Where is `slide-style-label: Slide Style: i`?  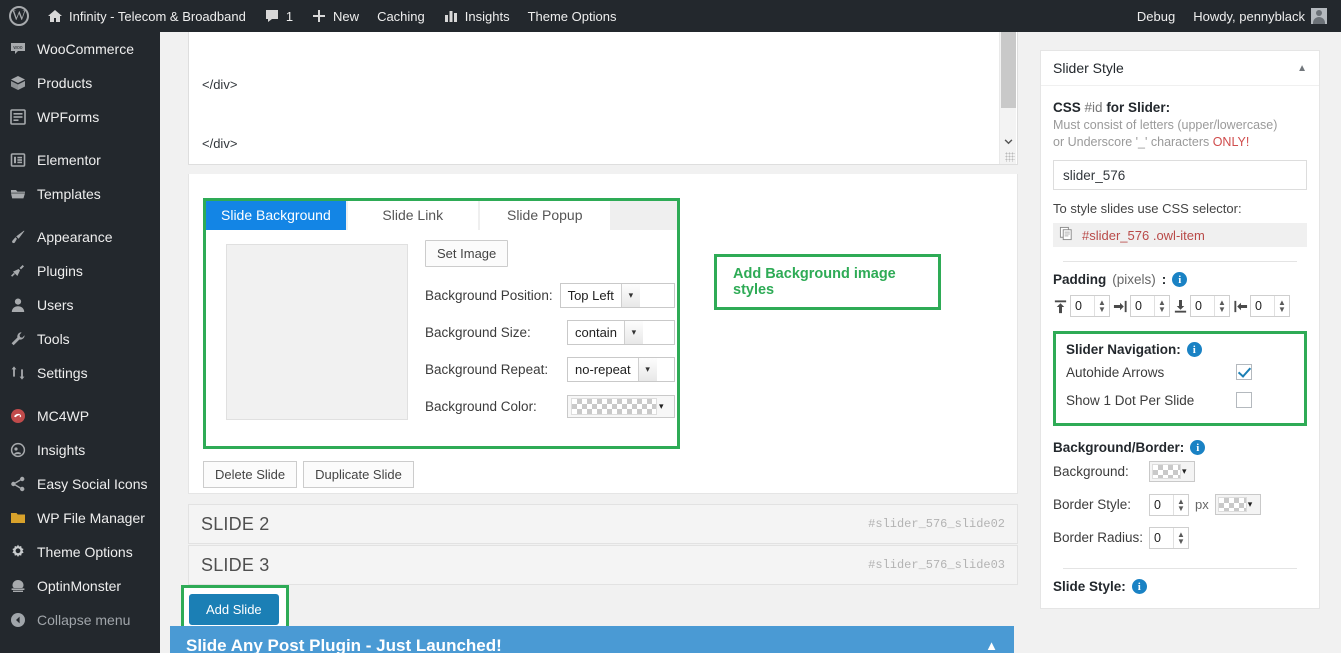
slide-style-label: Slide Style: i is located at coordinates (1180, 586).